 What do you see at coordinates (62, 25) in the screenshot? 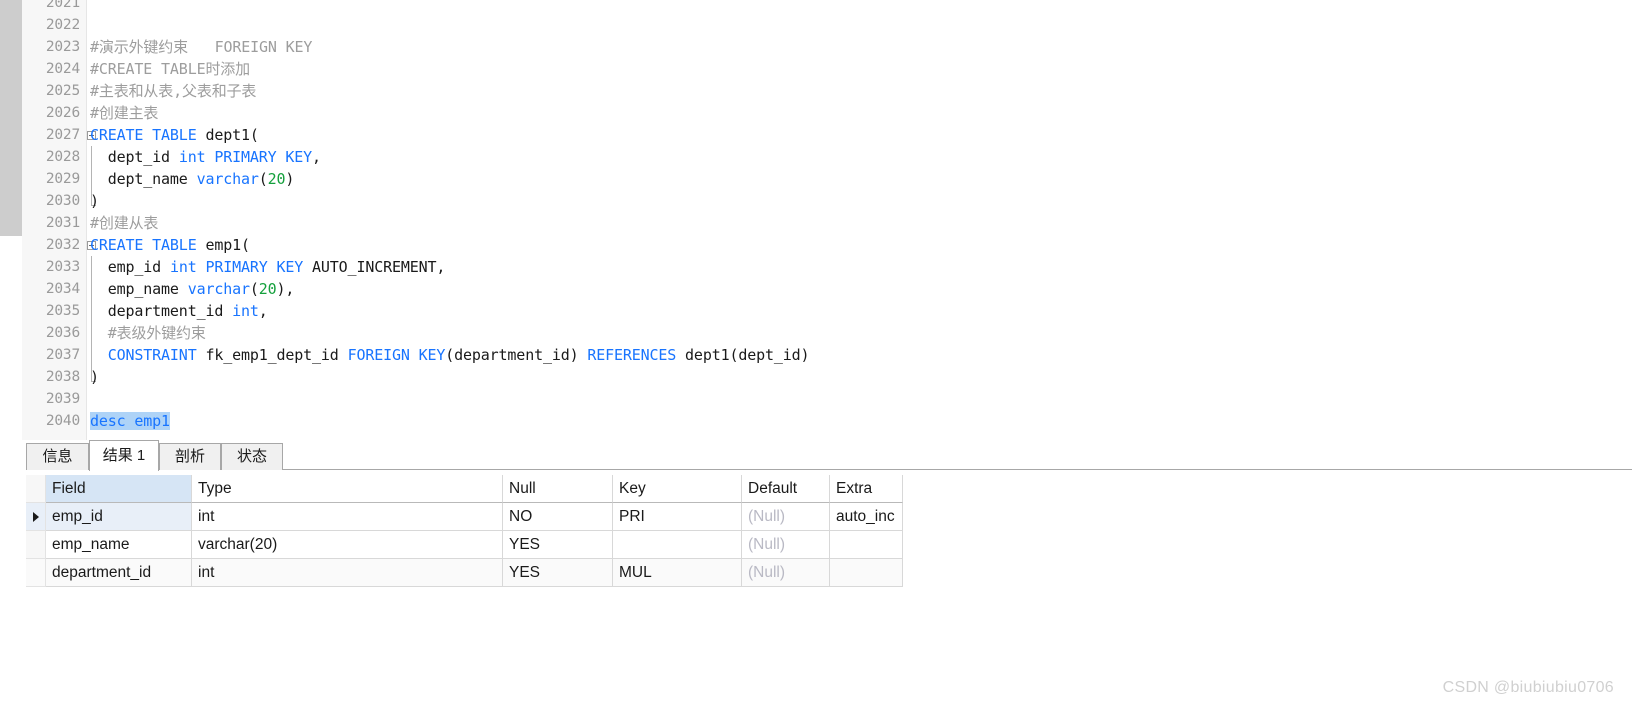
I see `line-number: 2022` at bounding box center [62, 25].